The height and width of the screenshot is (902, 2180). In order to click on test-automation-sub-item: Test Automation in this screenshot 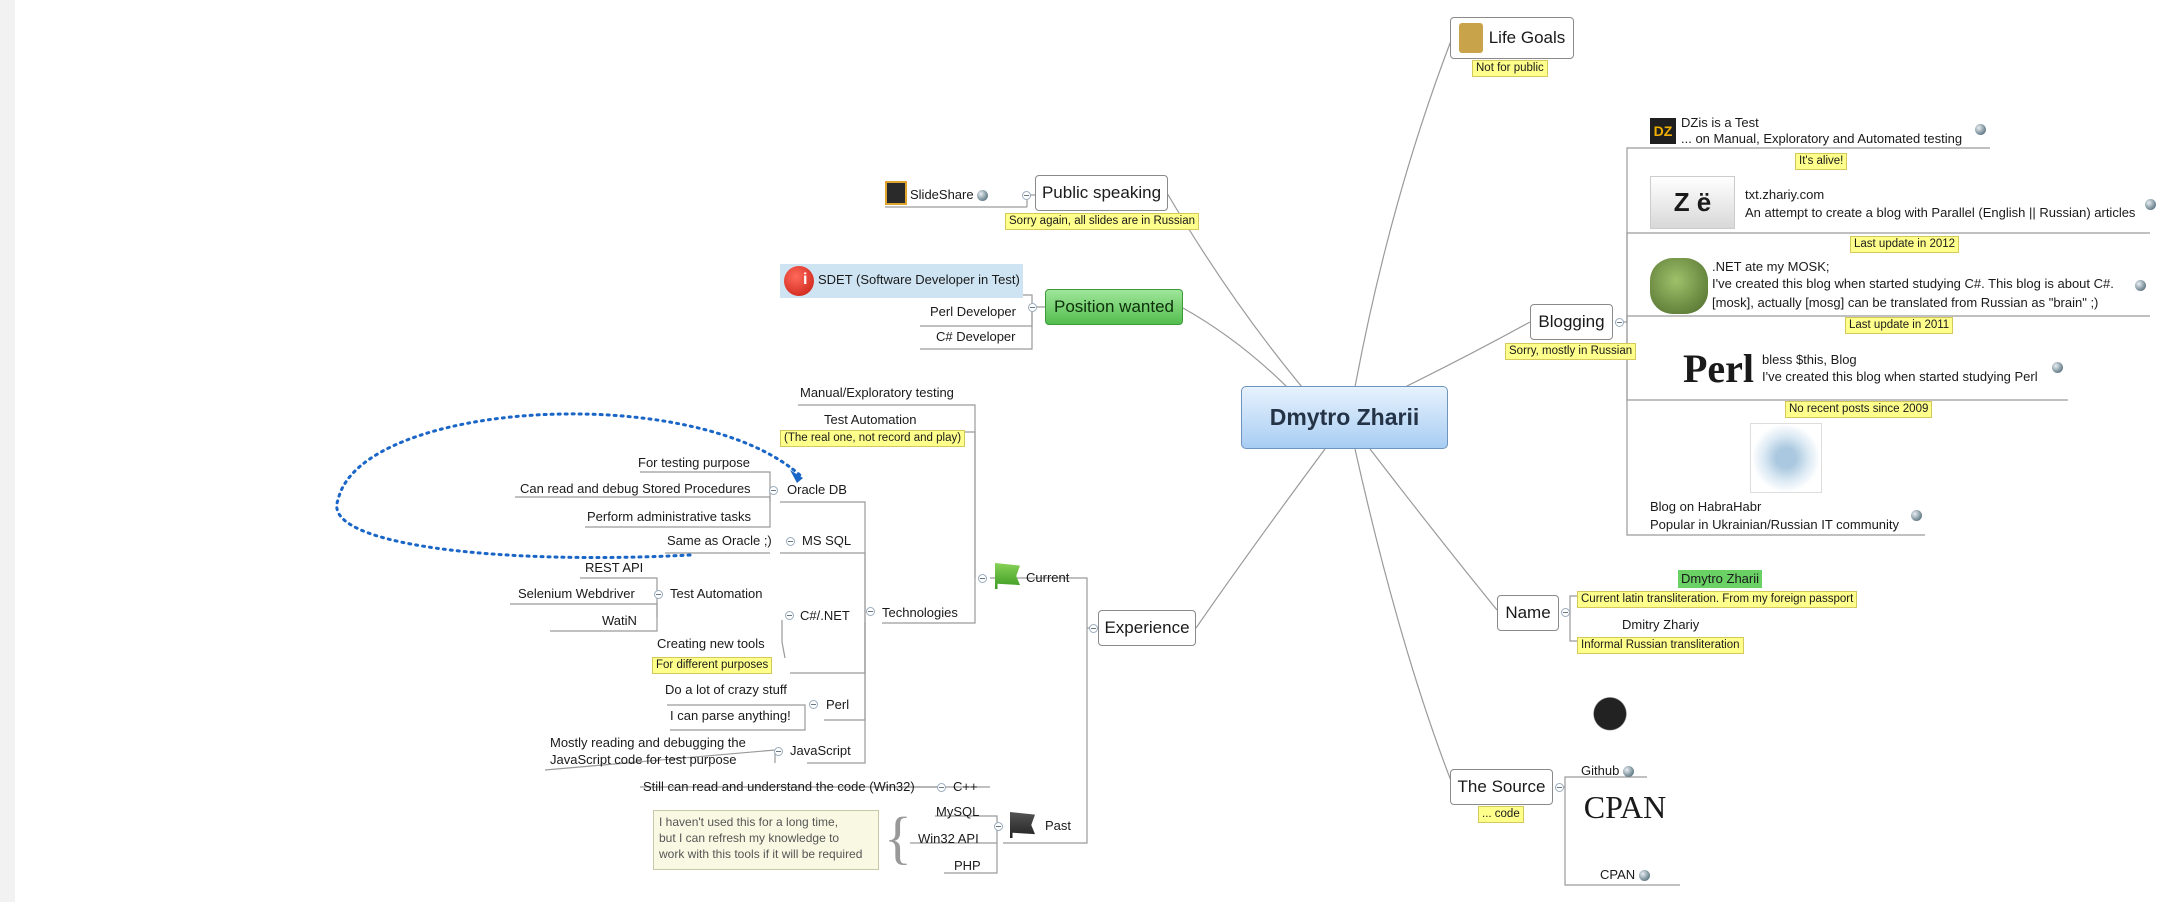, I will do `click(716, 594)`.